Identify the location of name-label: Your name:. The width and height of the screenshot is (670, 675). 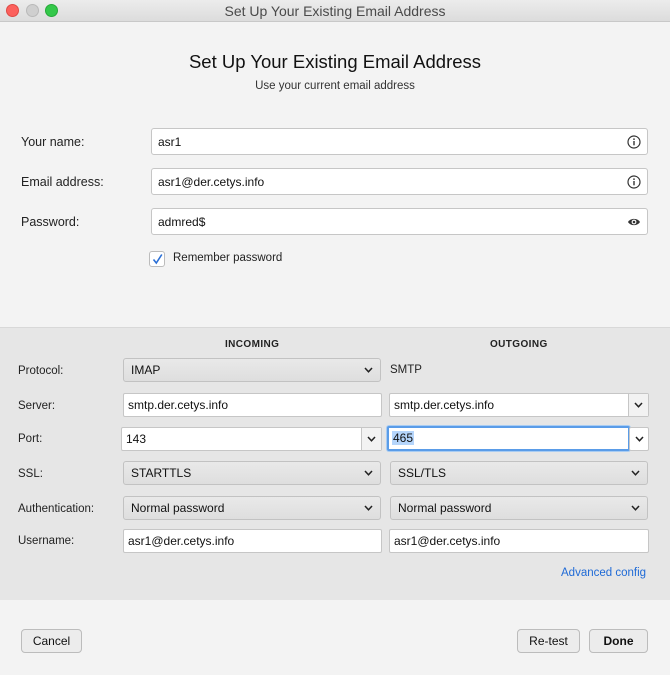
(53, 142).